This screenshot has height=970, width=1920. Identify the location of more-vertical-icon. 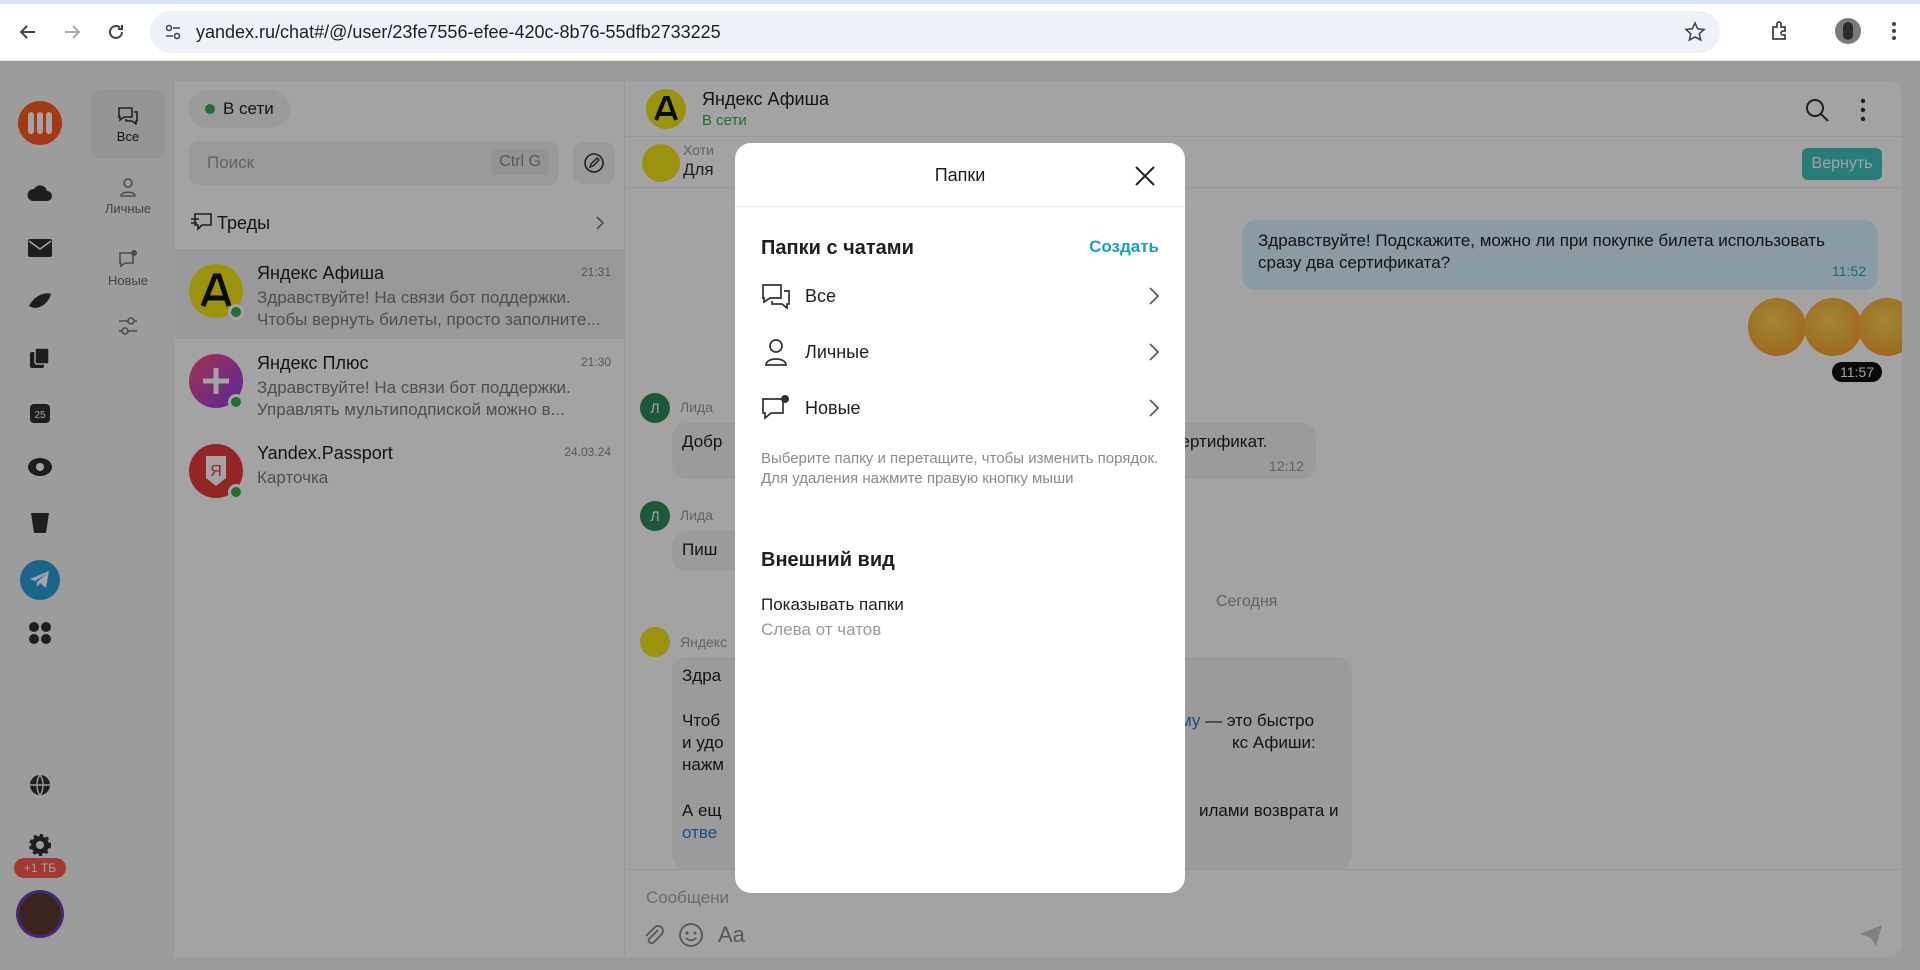
(1894, 31).